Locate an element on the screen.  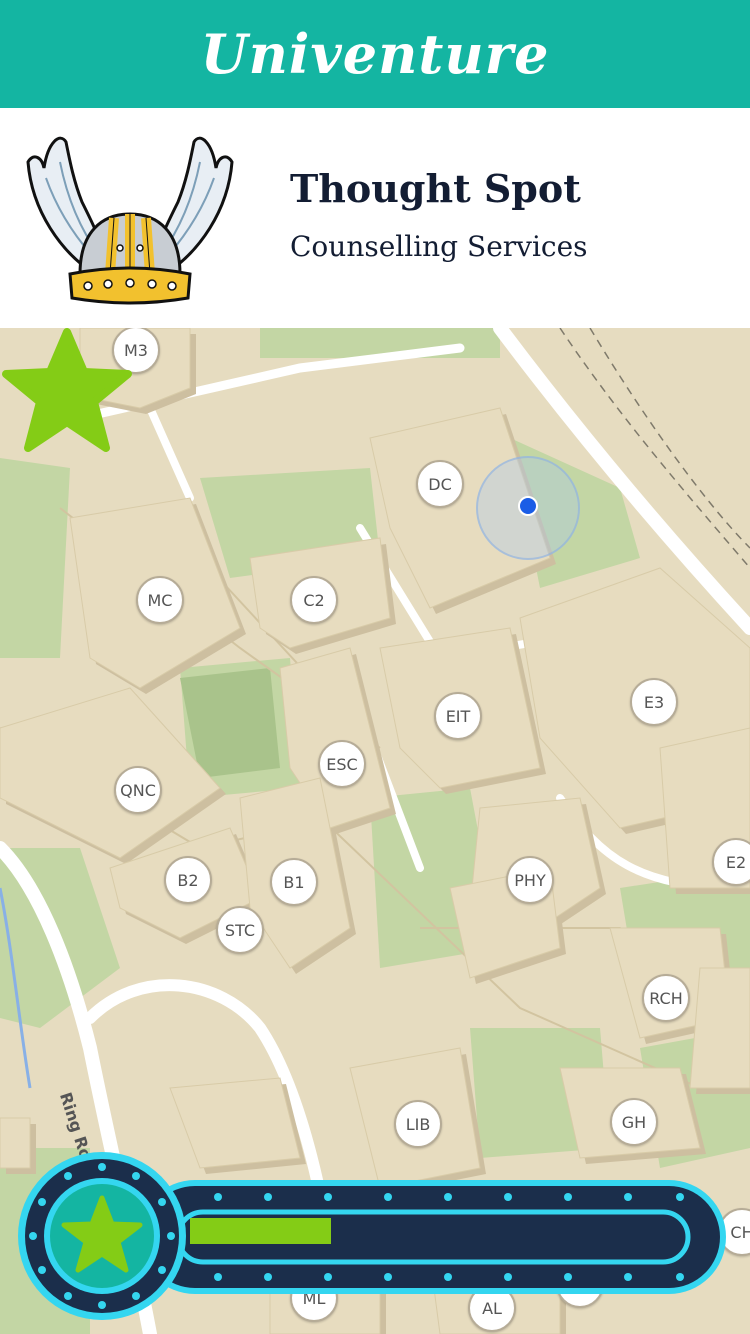
building-label: PHY is located at coordinates (530, 880).